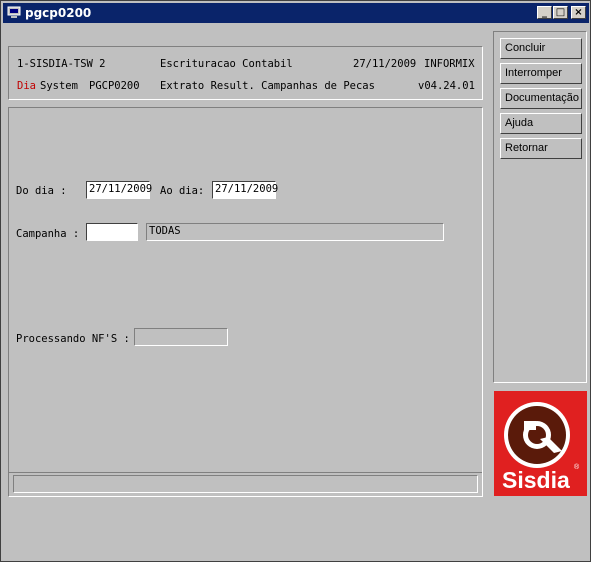 This screenshot has width=591, height=562. What do you see at coordinates (560, 12) in the screenshot?
I see `maximize-button: □` at bounding box center [560, 12].